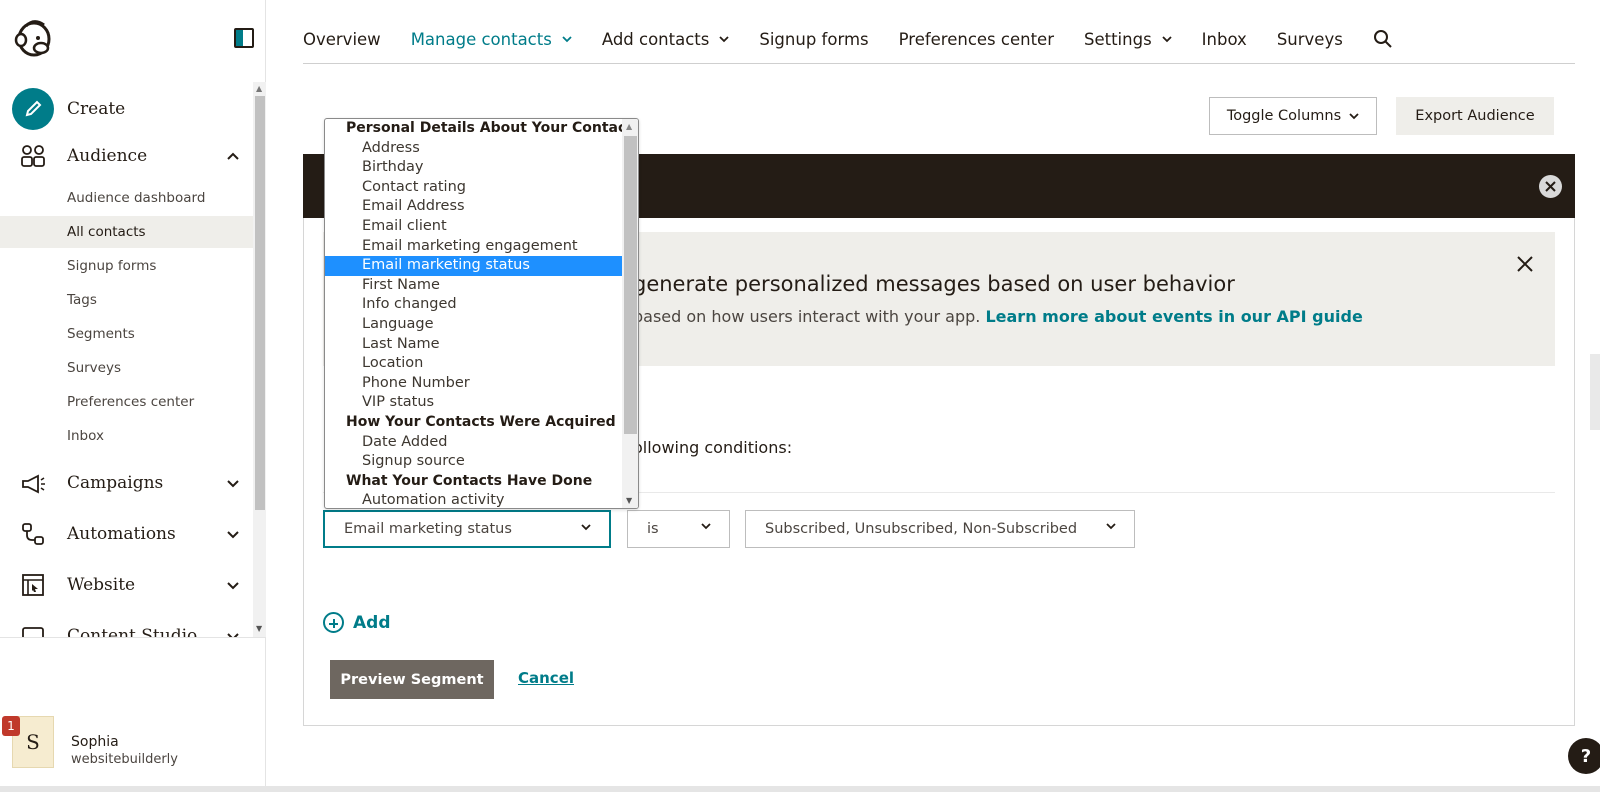 Image resolution: width=1600 pixels, height=792 pixels. I want to click on dropdown-option: Info changed, so click(473, 305).